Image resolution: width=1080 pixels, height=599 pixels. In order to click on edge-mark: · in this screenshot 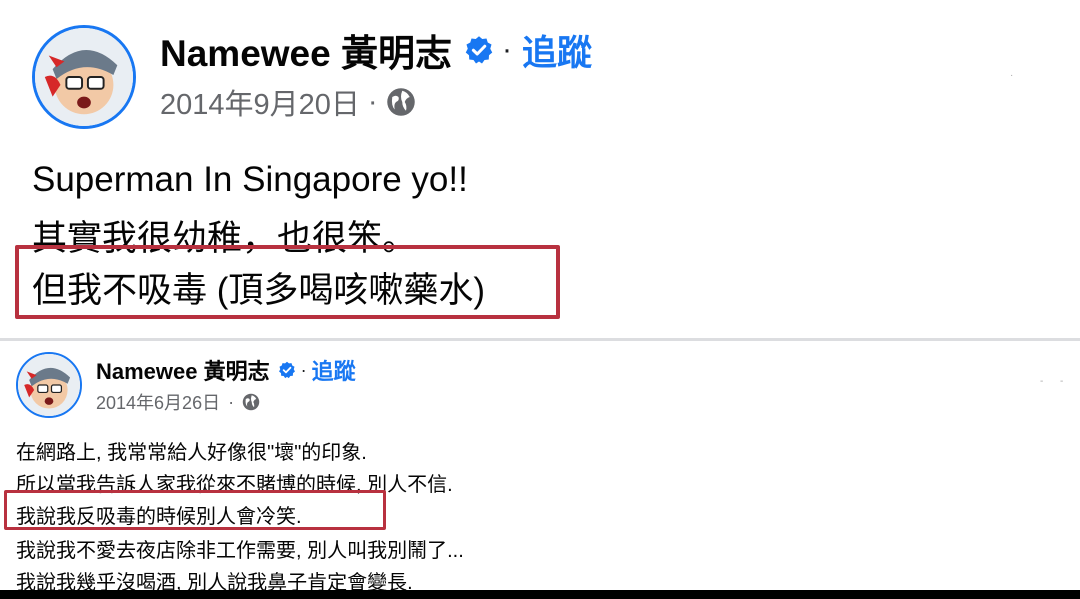, I will do `click(1012, 75)`.